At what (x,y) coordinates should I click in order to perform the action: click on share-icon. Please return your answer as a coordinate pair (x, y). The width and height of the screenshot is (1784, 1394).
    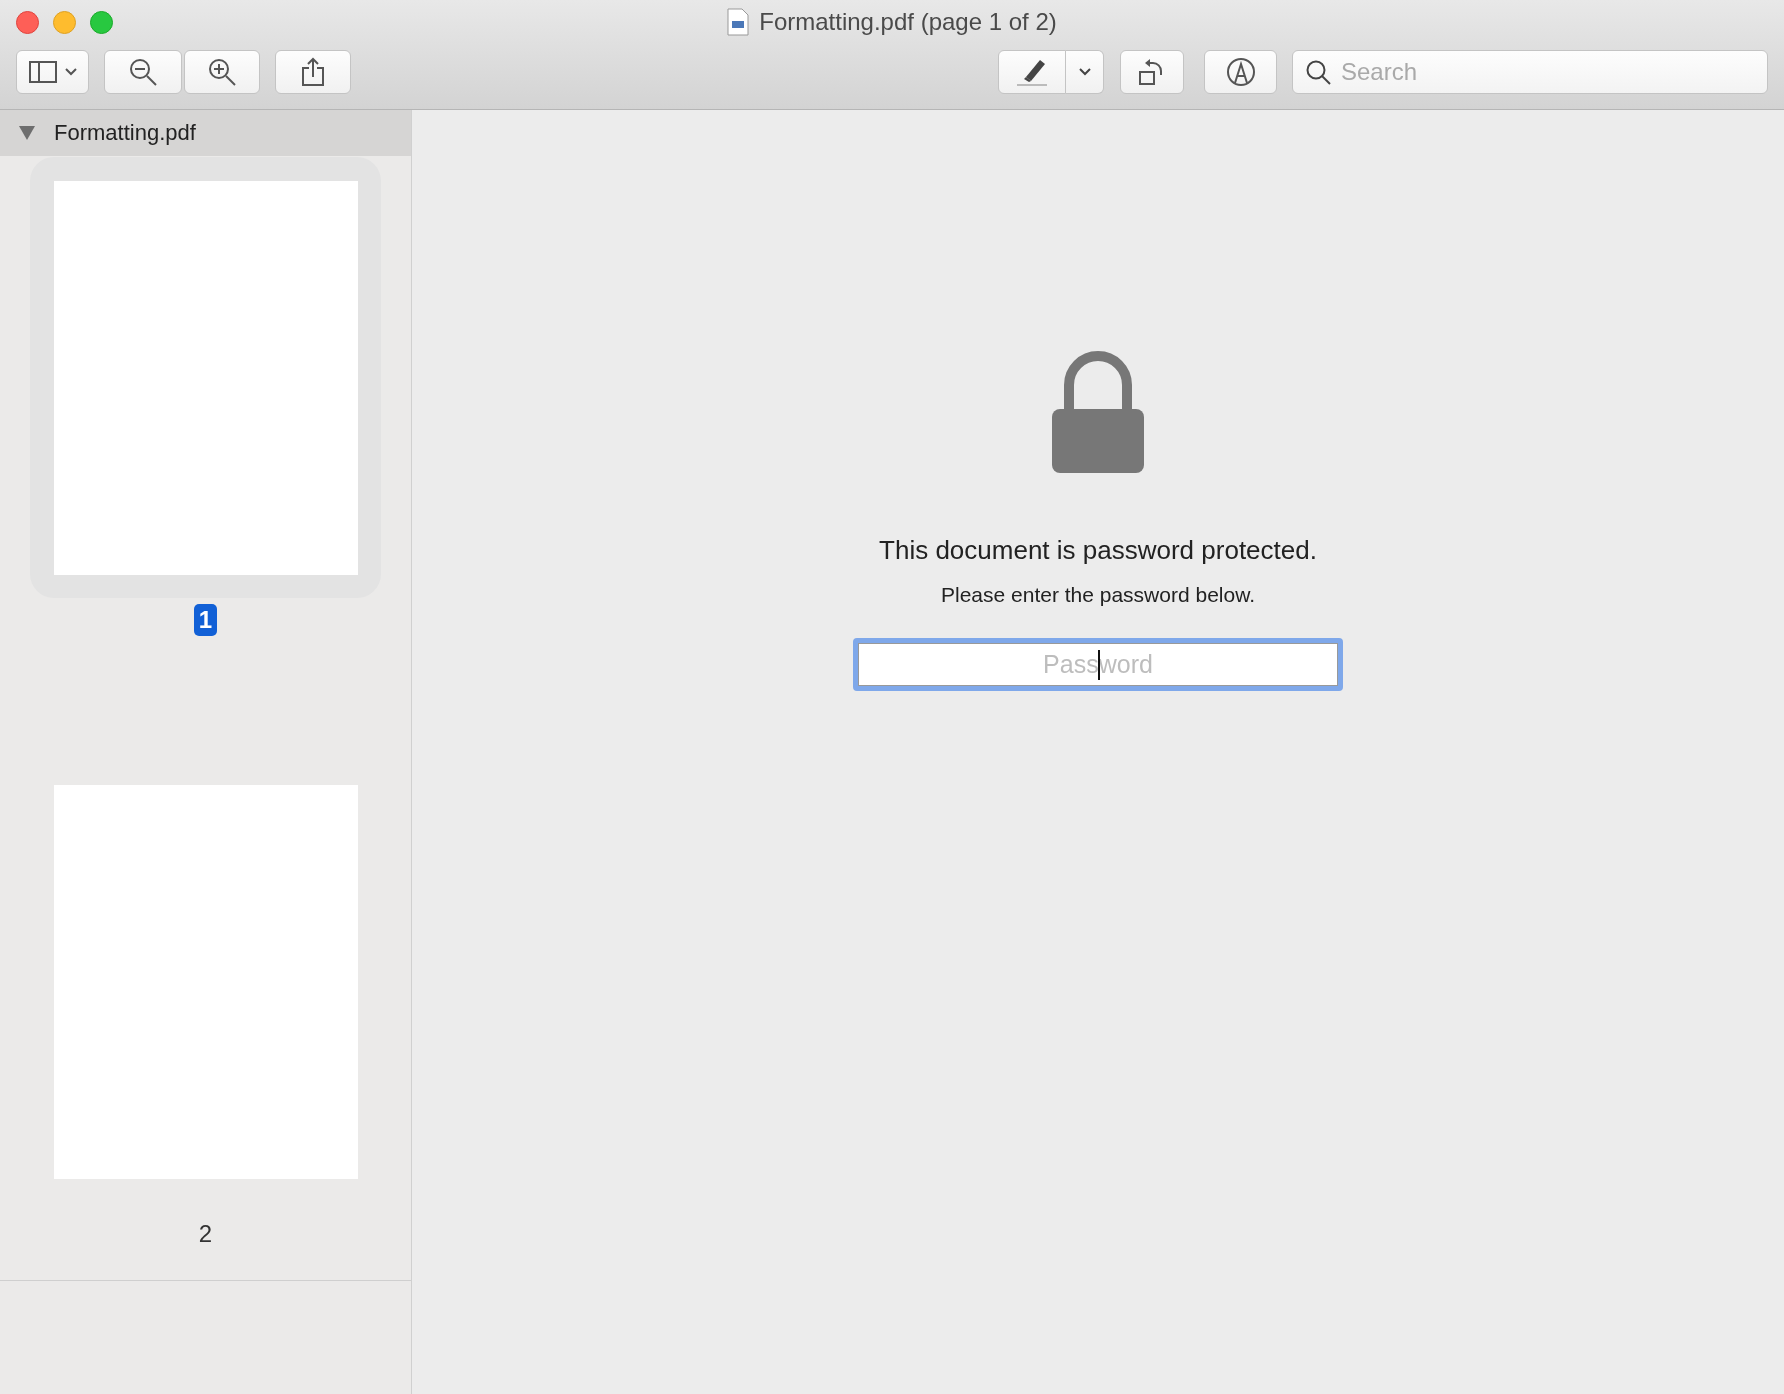
    Looking at the image, I should click on (313, 72).